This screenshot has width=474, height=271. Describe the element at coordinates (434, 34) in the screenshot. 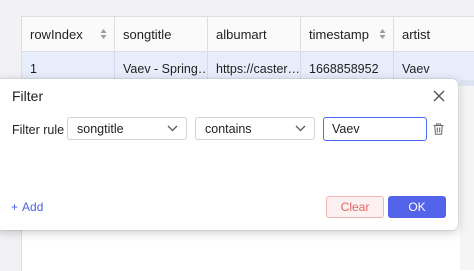

I see `column-header-artist: artist` at that location.